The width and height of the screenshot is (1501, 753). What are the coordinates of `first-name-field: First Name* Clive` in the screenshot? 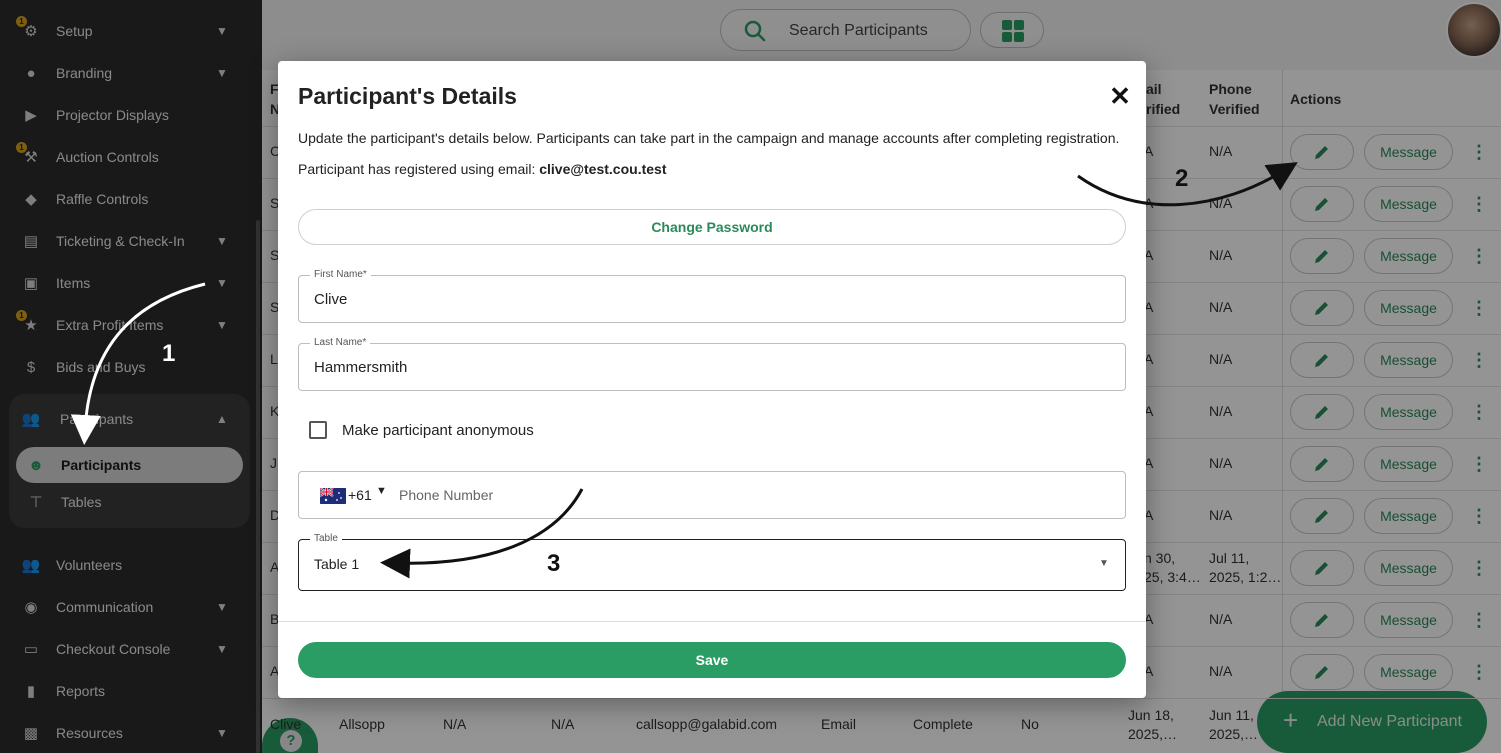 It's located at (712, 296).